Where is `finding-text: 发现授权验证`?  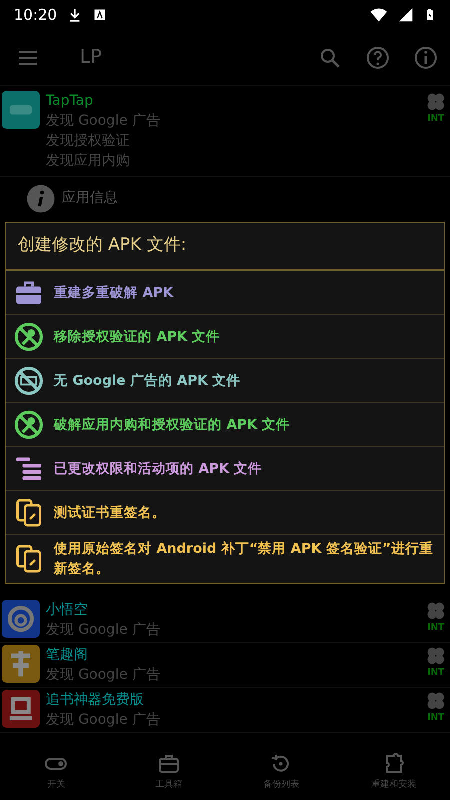
finding-text: 发现授权验证 is located at coordinates (88, 141).